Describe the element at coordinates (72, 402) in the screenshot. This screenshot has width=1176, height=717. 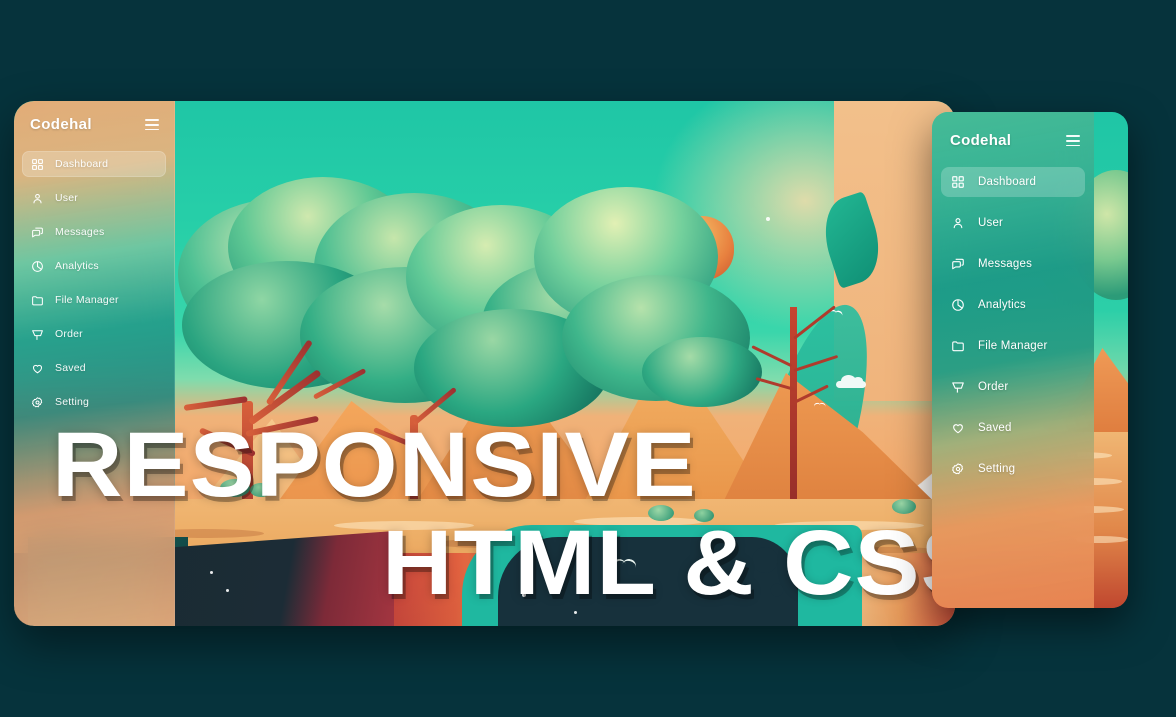
I see `sidebar-item-label: Setting` at that location.